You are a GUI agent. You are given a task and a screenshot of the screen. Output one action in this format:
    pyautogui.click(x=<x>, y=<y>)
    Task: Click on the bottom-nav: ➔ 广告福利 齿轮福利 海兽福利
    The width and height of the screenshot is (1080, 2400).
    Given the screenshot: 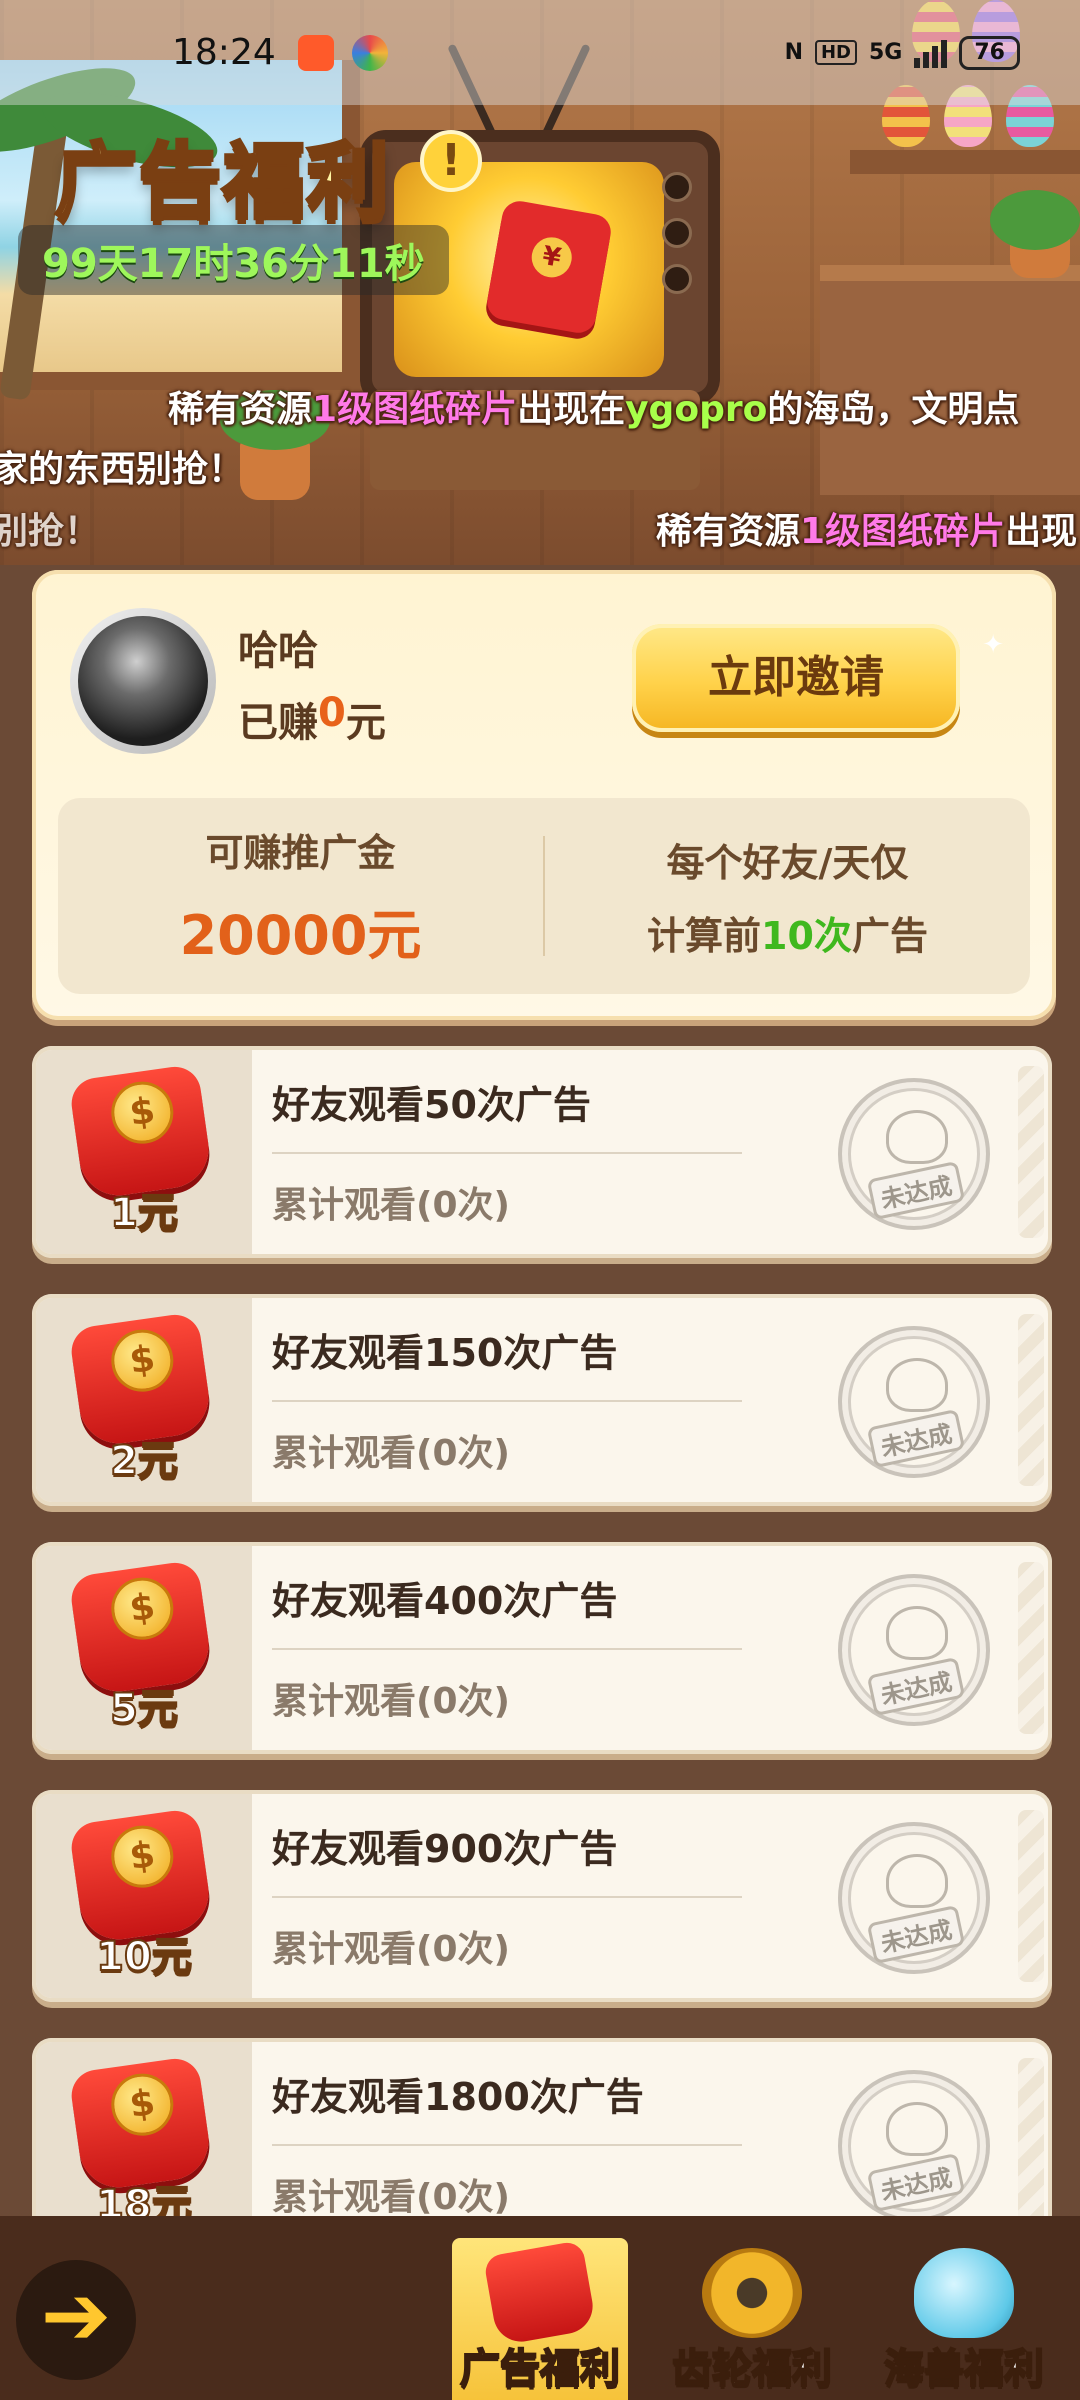 What is the action you would take?
    pyautogui.click(x=540, y=2308)
    